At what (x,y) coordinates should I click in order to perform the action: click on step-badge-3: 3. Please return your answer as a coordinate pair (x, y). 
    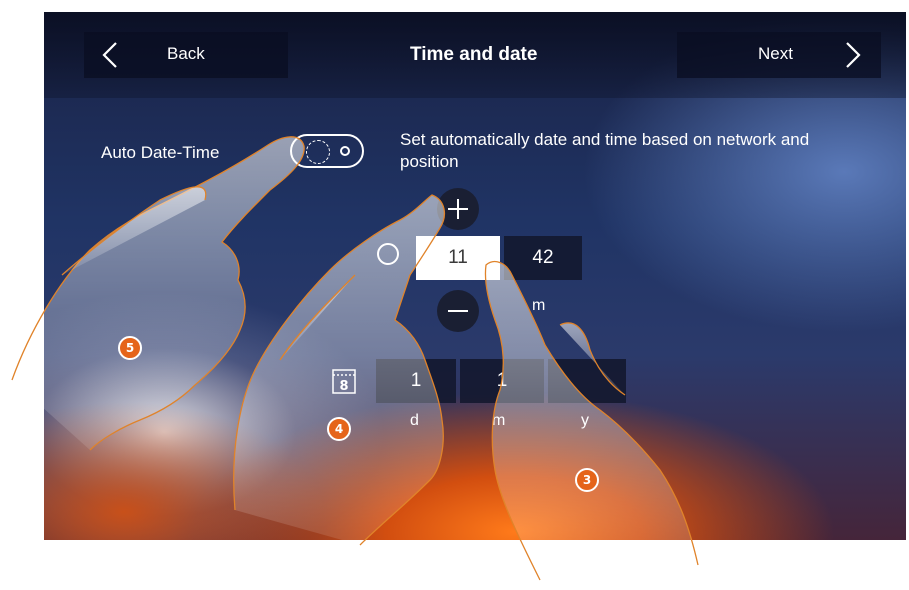
    Looking at the image, I should click on (587, 480).